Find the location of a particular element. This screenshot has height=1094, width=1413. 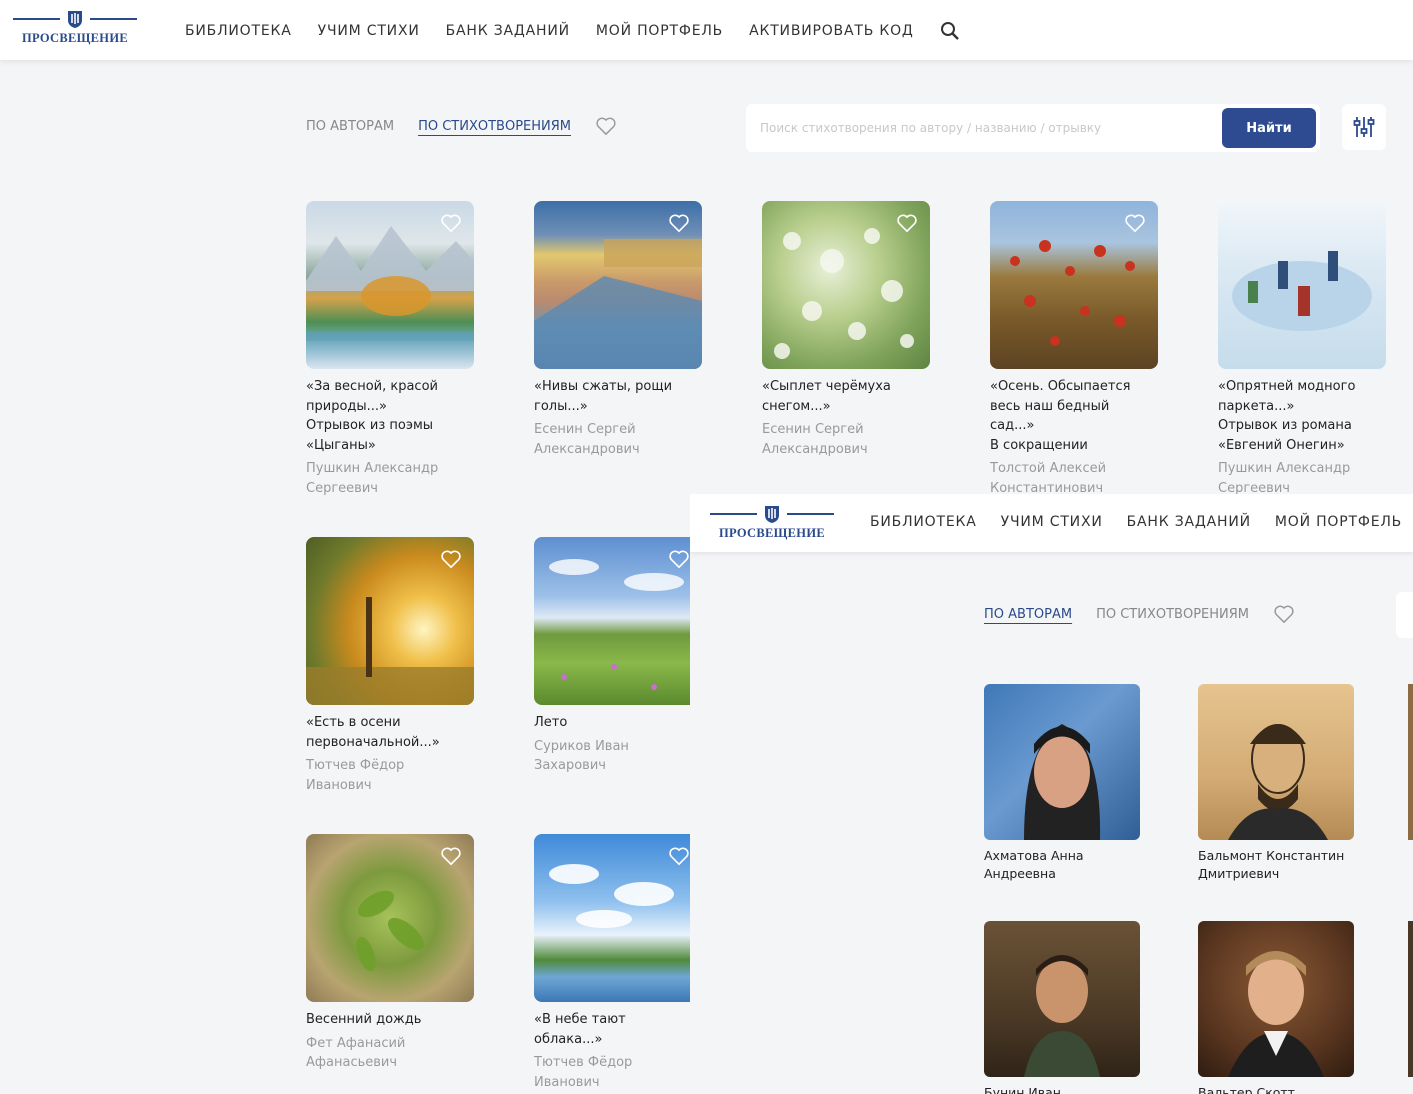

poem-title: «Нивы сжаты, рощи голы...» is located at coordinates (603, 396).